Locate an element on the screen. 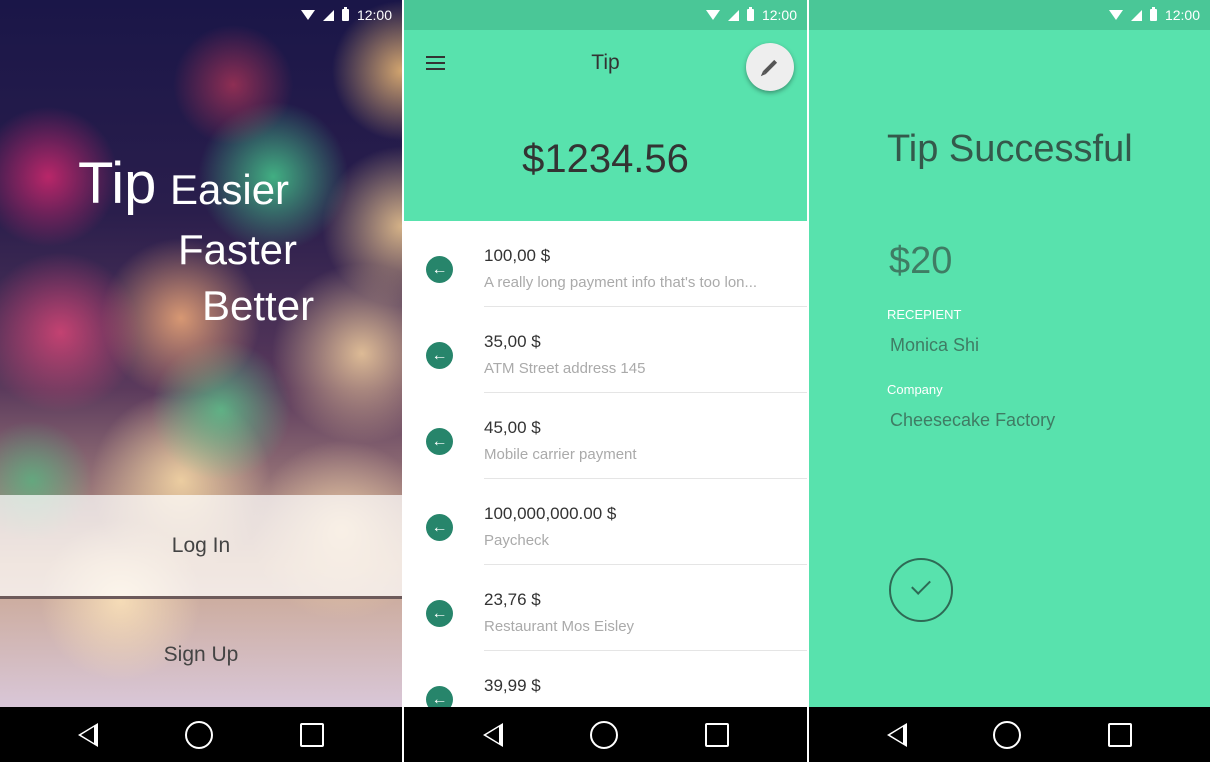  transaction-amount: 100,00 $ is located at coordinates (517, 255).